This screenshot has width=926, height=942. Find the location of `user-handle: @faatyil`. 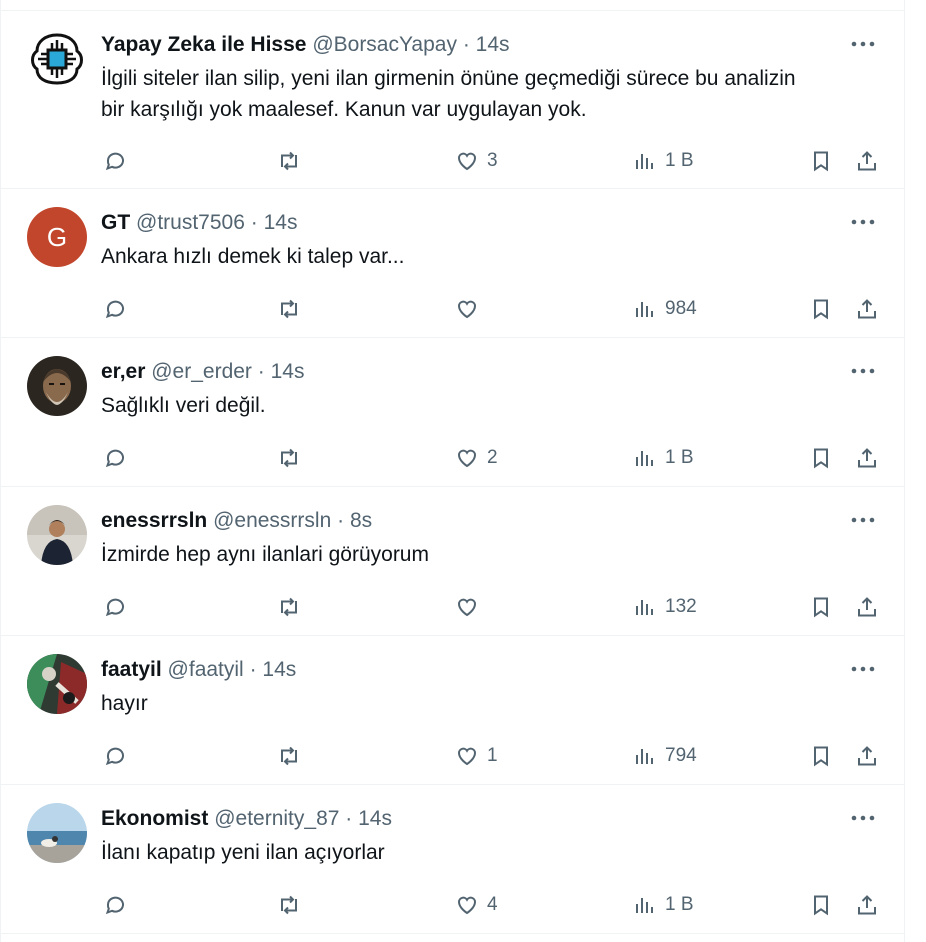

user-handle: @faatyil is located at coordinates (206, 669).